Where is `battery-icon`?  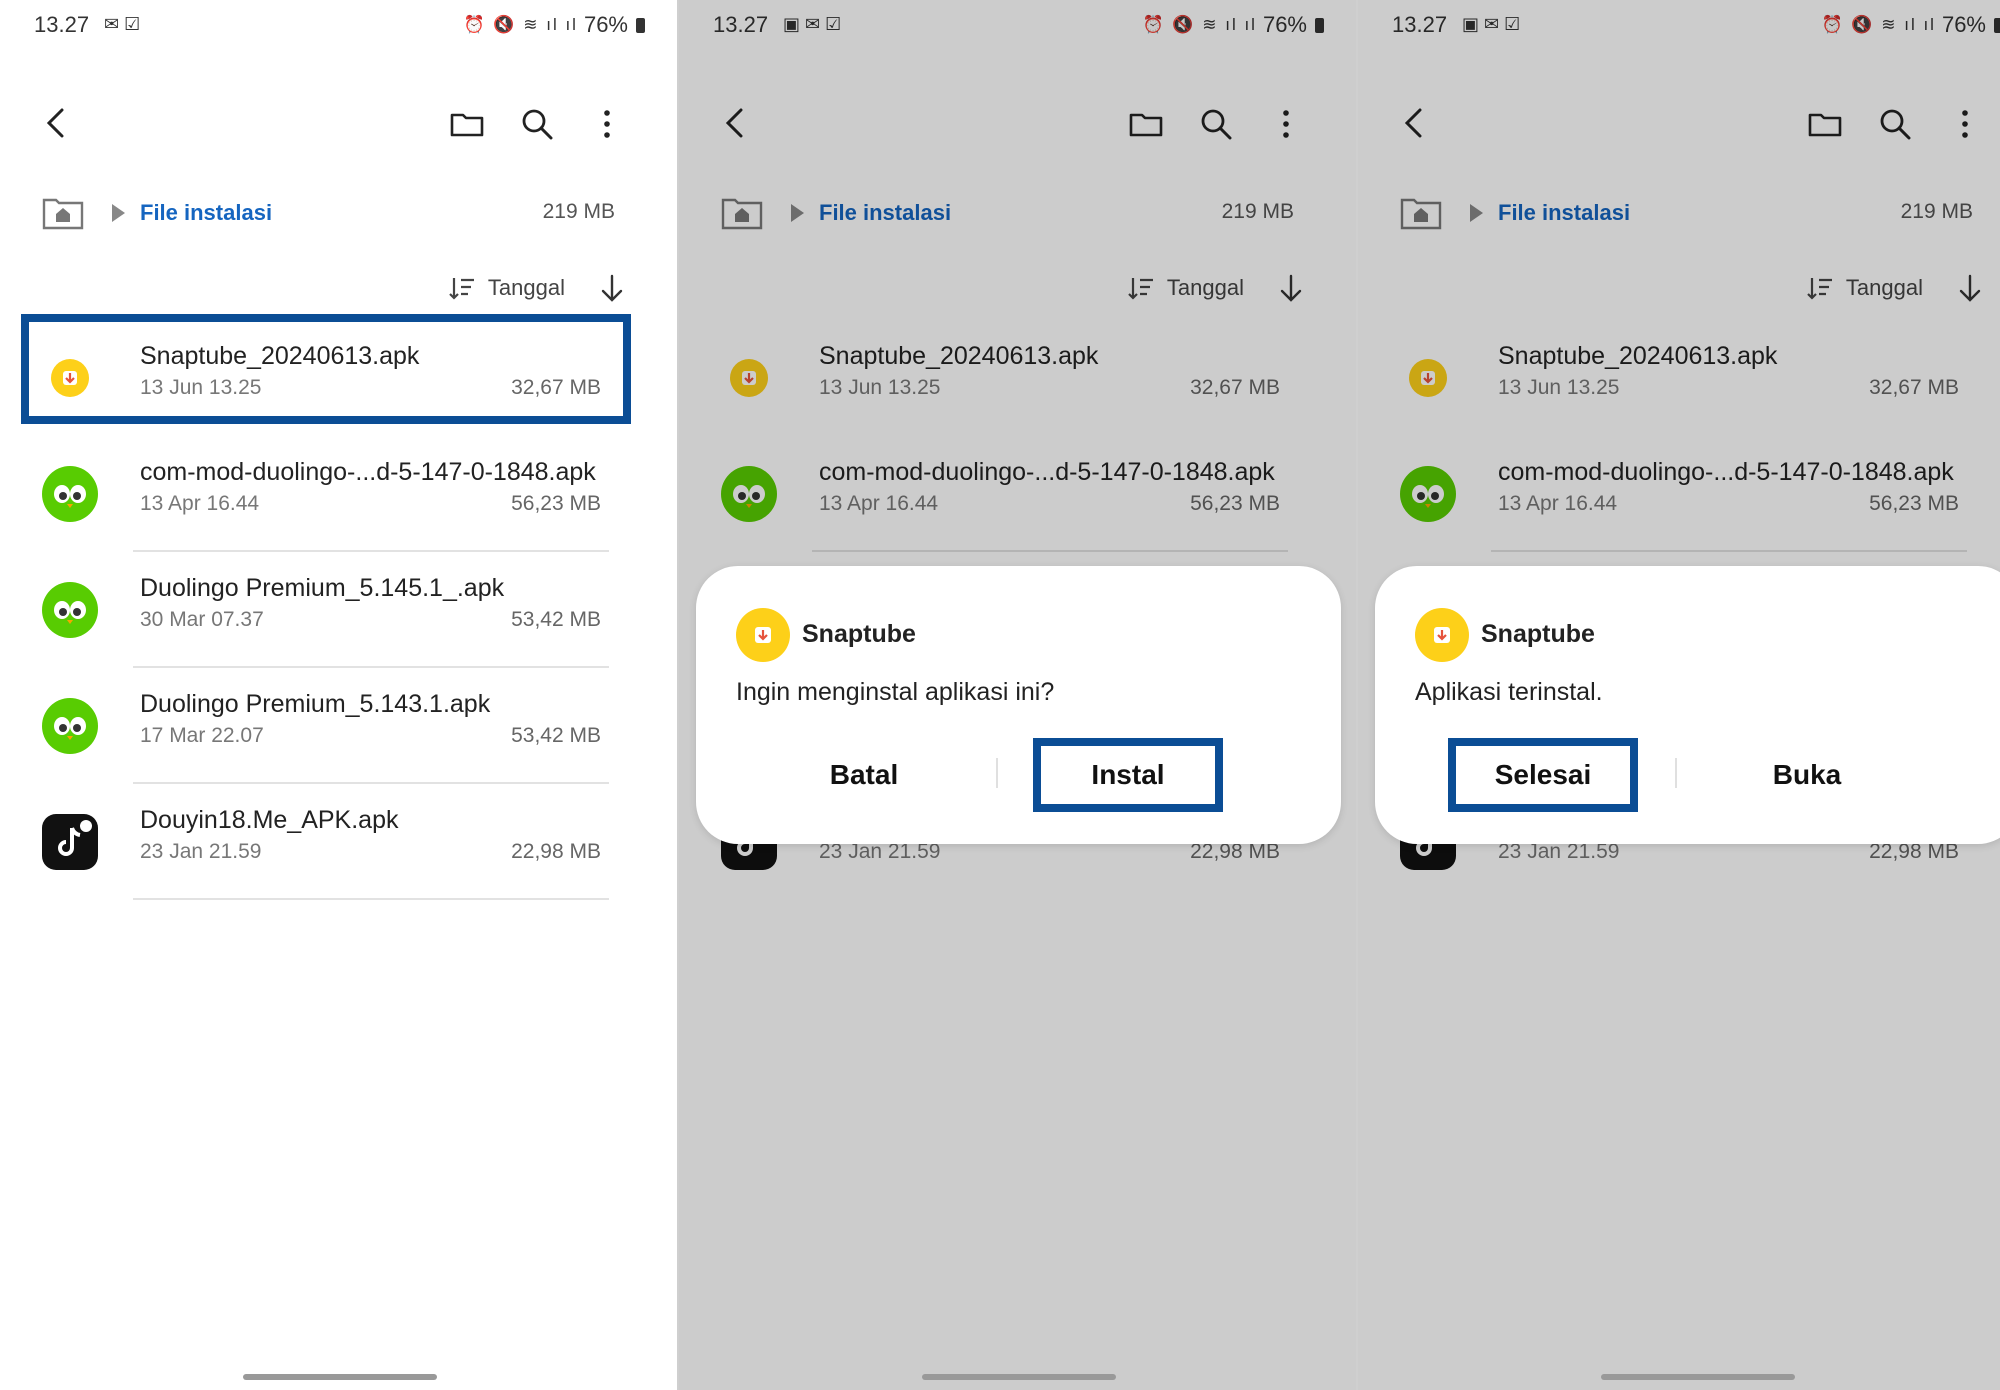
battery-icon is located at coordinates (1997, 25).